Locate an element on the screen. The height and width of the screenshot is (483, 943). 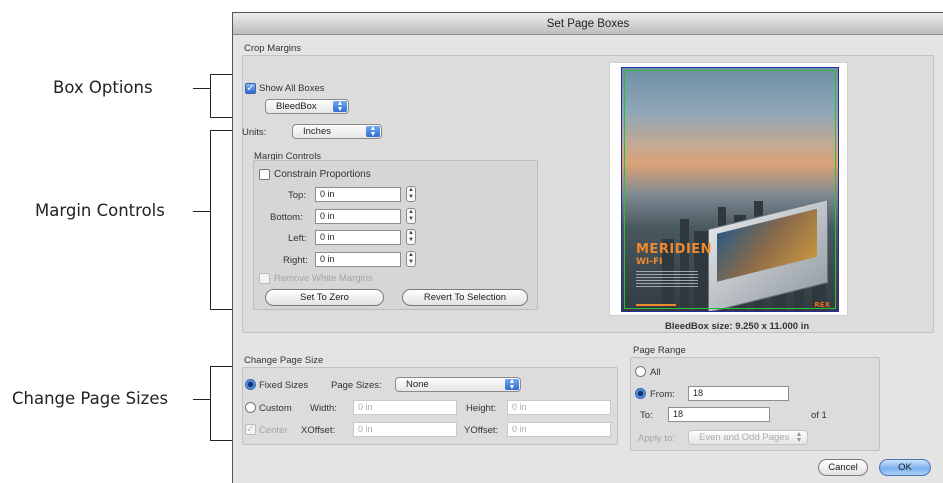
left-margin-stepper: ▲ ▼ is located at coordinates (411, 237).